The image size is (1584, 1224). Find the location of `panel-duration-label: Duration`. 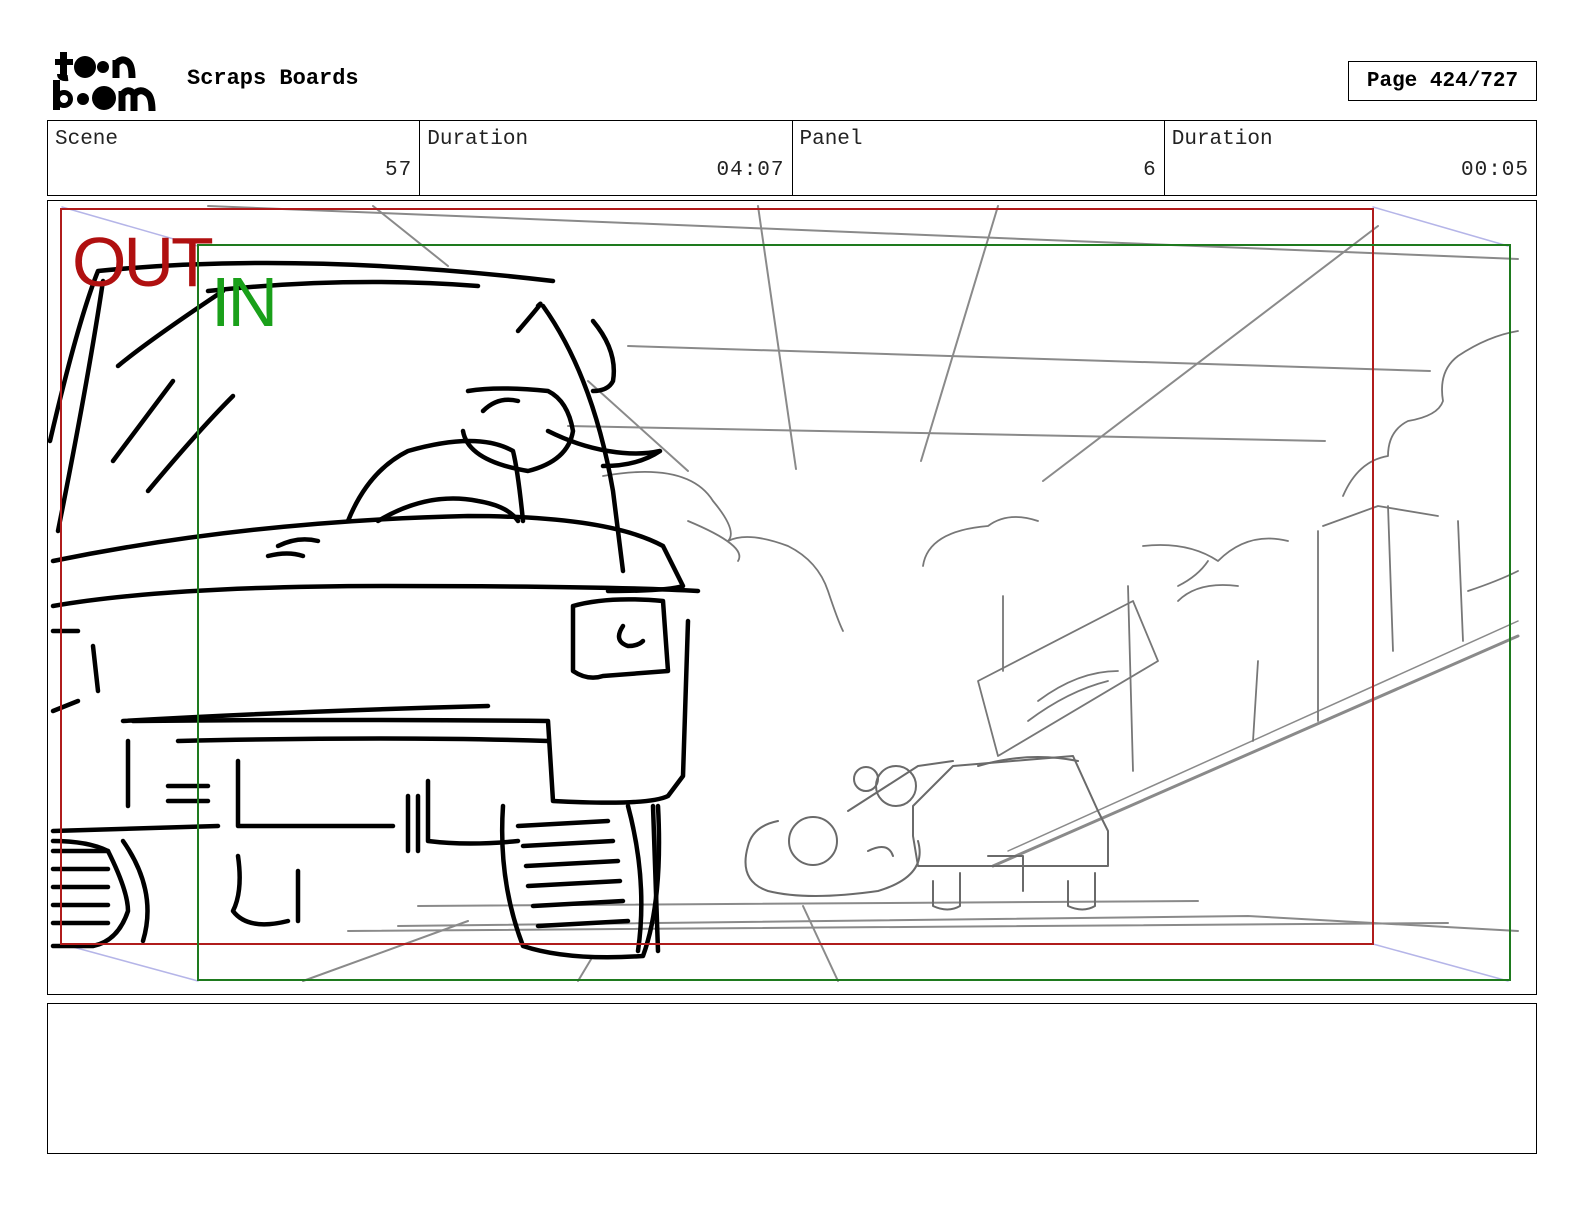

panel-duration-label: Duration is located at coordinates (1222, 139).